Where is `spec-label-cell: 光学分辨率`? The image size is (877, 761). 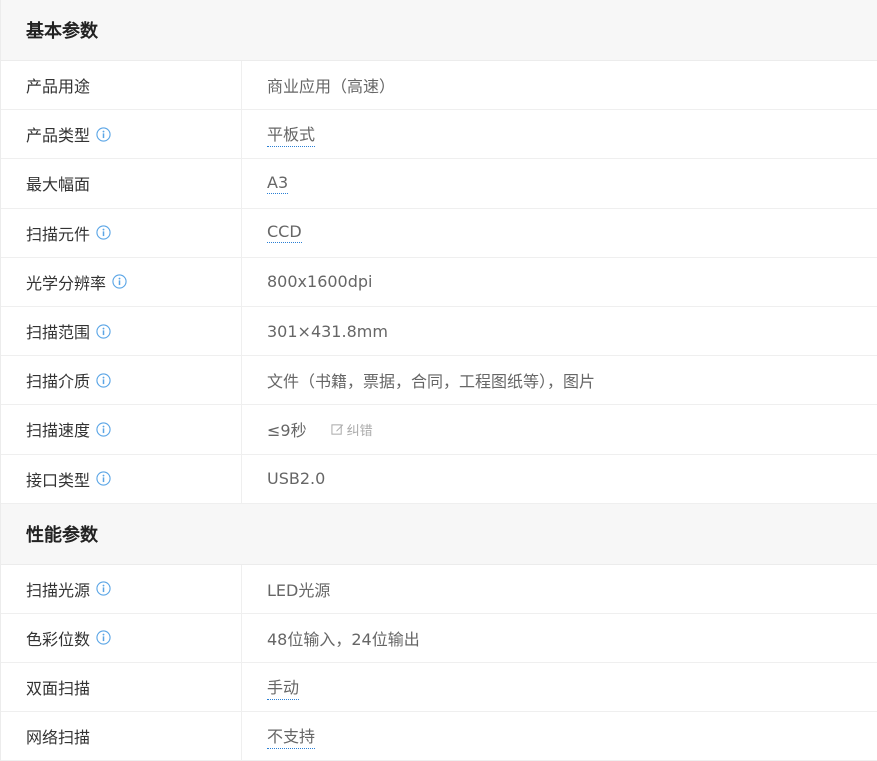 spec-label-cell: 光学分辨率 is located at coordinates (121, 281).